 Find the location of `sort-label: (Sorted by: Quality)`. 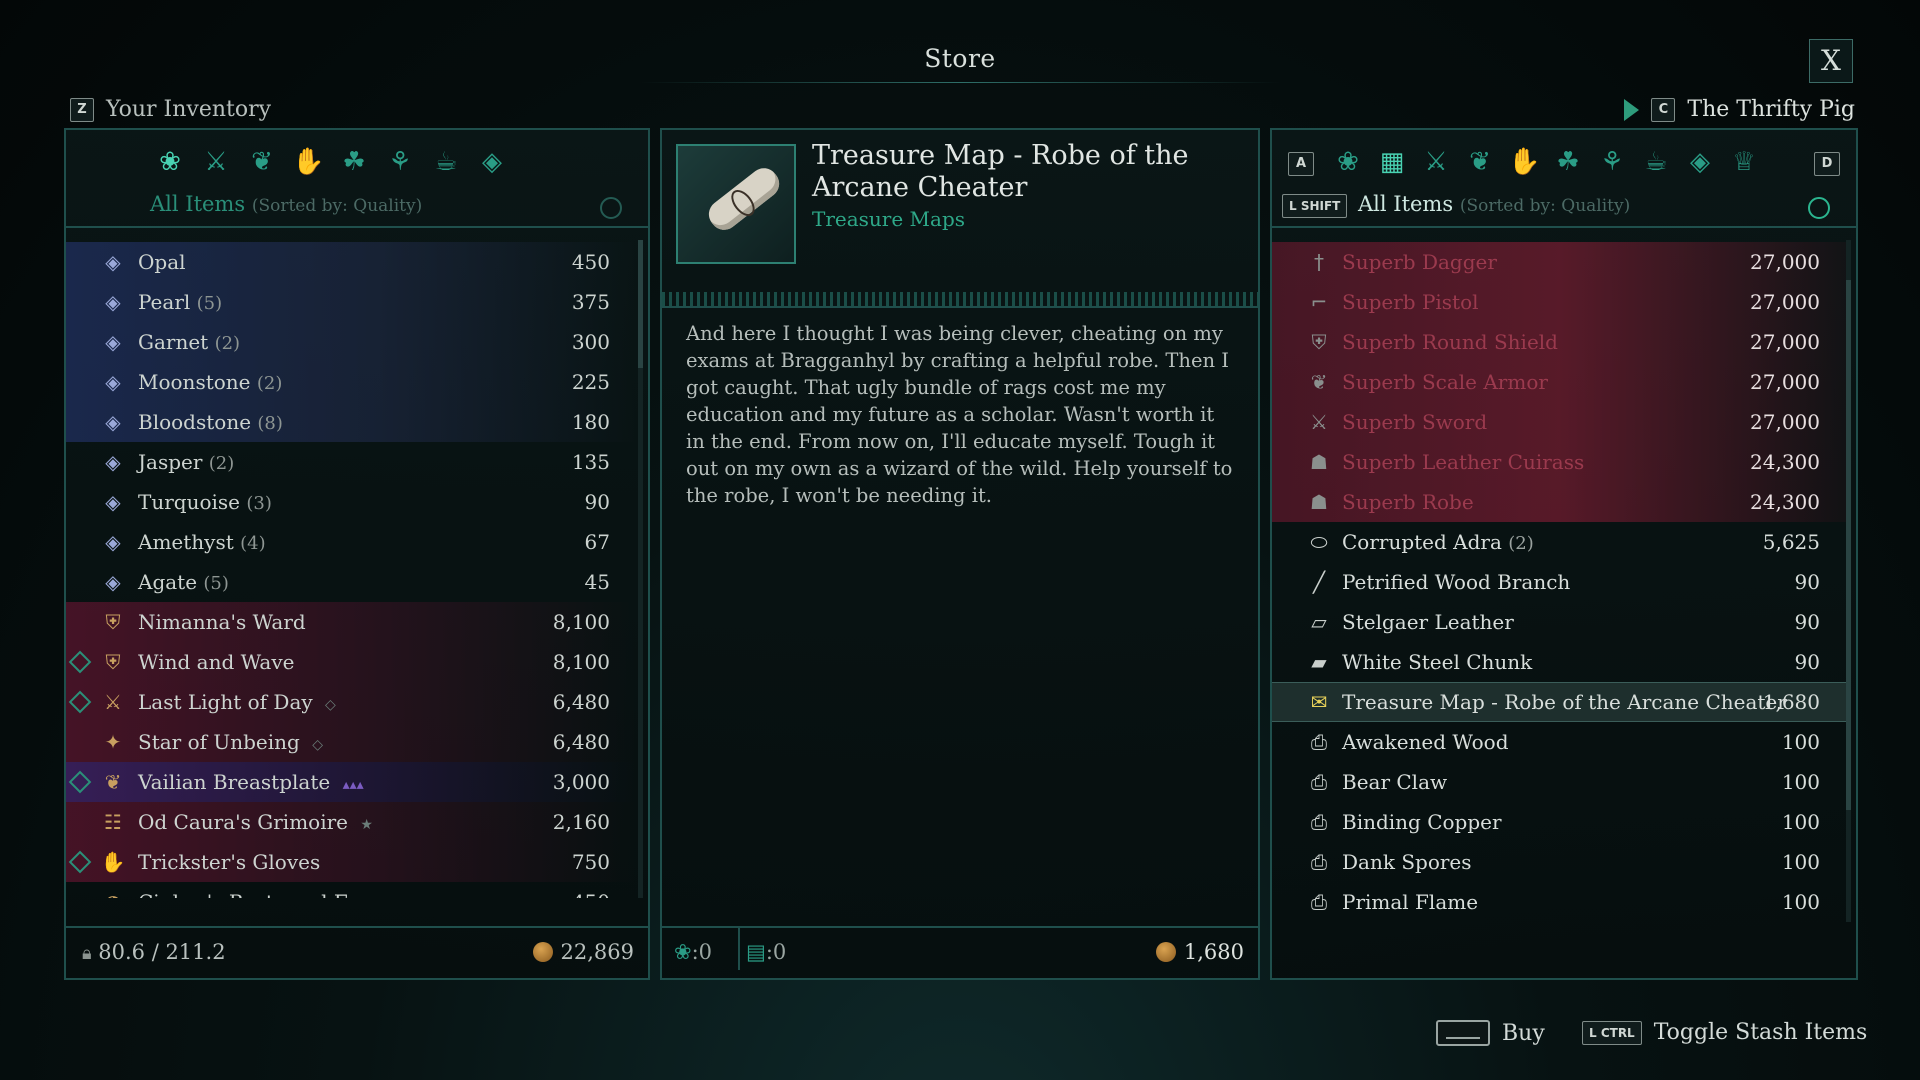

sort-label: (Sorted by: Quality) is located at coordinates (1545, 206).